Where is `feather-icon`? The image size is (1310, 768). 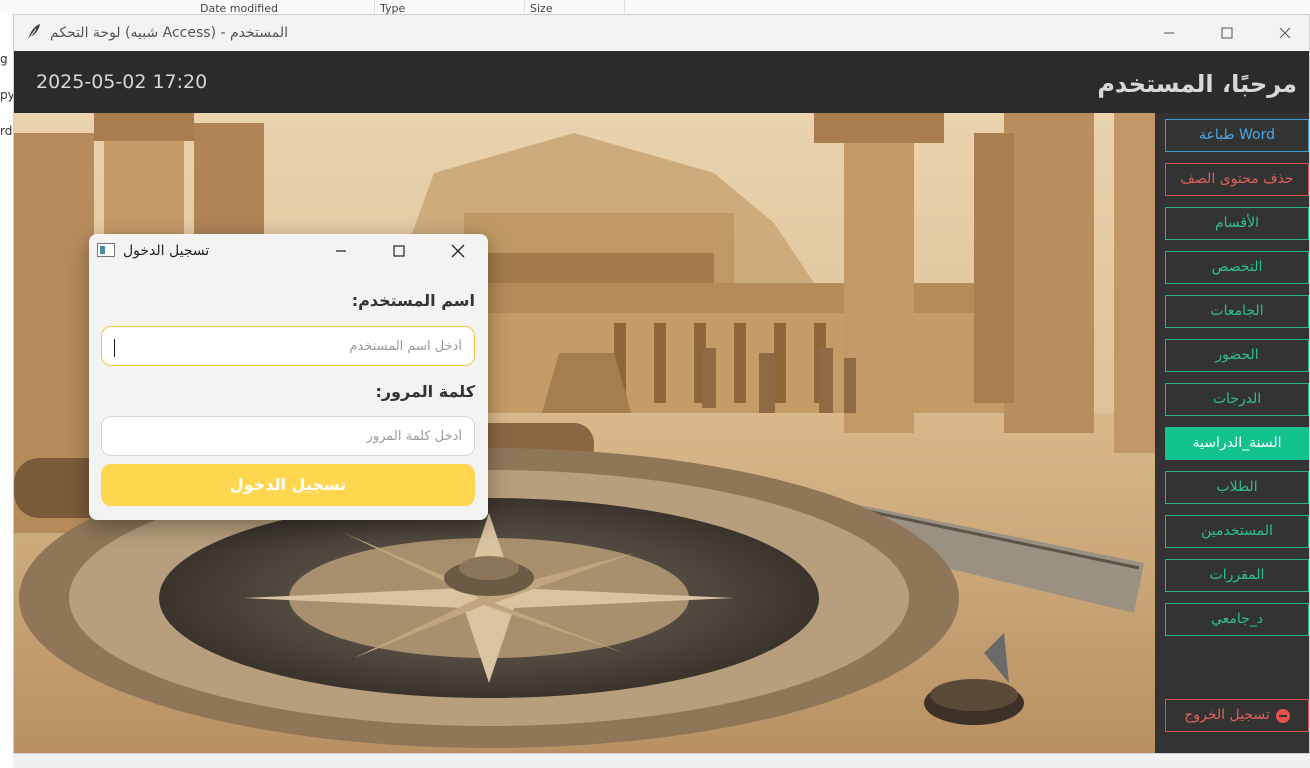
feather-icon is located at coordinates (33, 32).